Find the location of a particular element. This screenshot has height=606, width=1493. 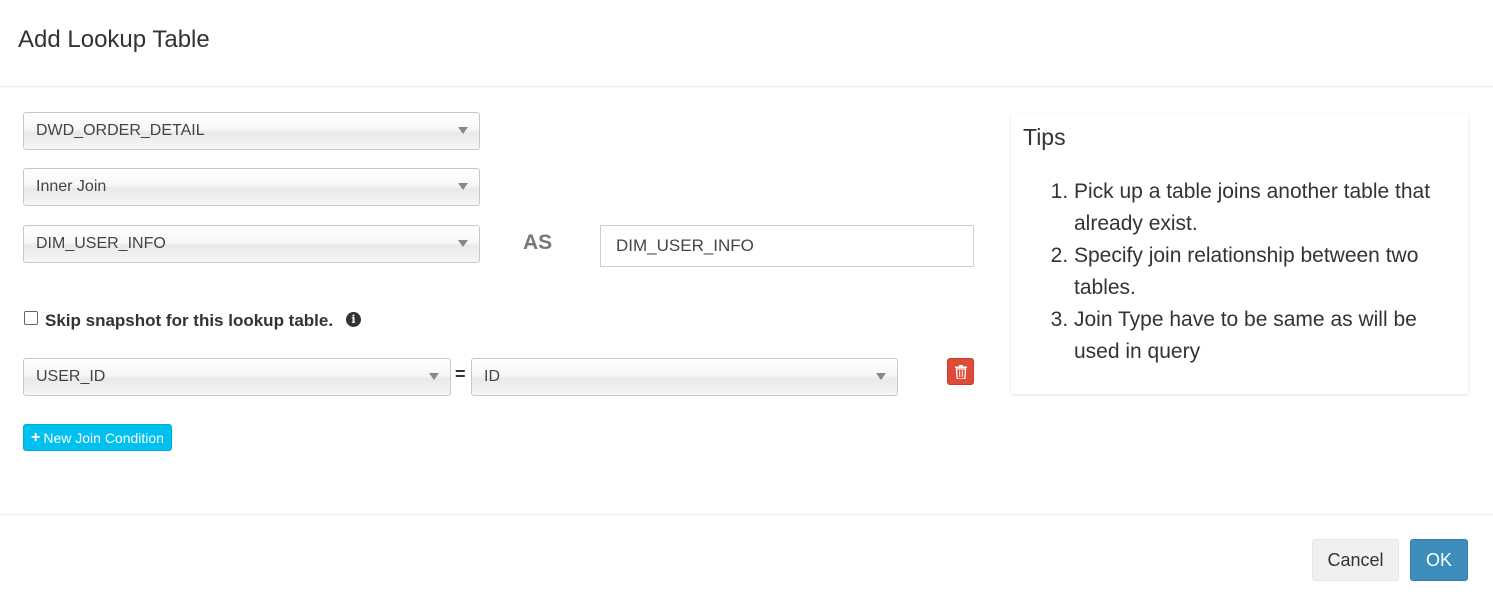

source-table-select: DWD_ORDER_DETAIL is located at coordinates (251, 131).